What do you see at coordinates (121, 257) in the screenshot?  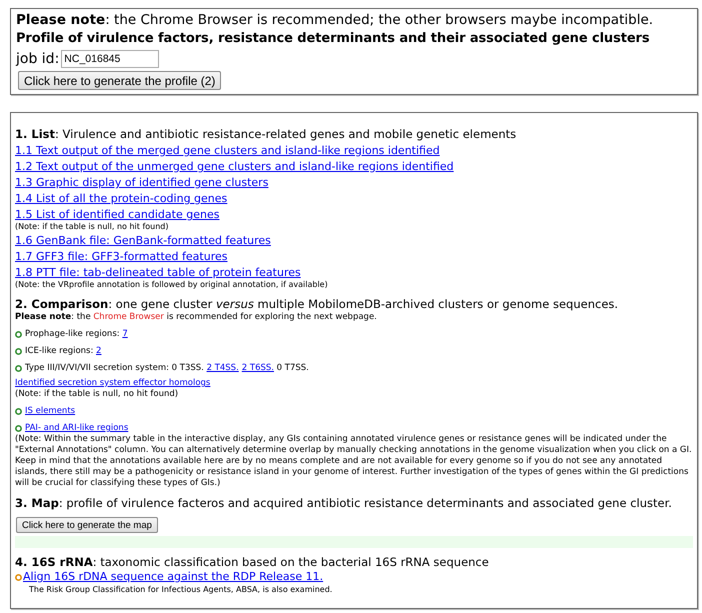 I see `result-link: 1.7 GFF3 file: GFF3-formatted features` at bounding box center [121, 257].